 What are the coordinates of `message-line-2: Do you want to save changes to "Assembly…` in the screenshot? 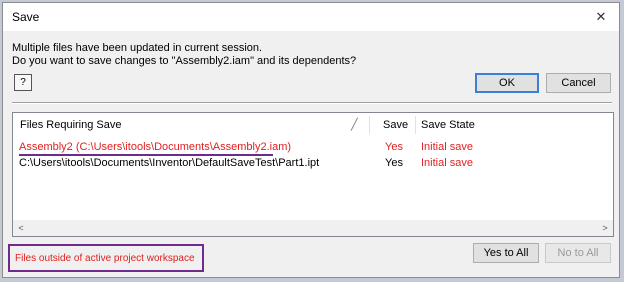 It's located at (184, 61).